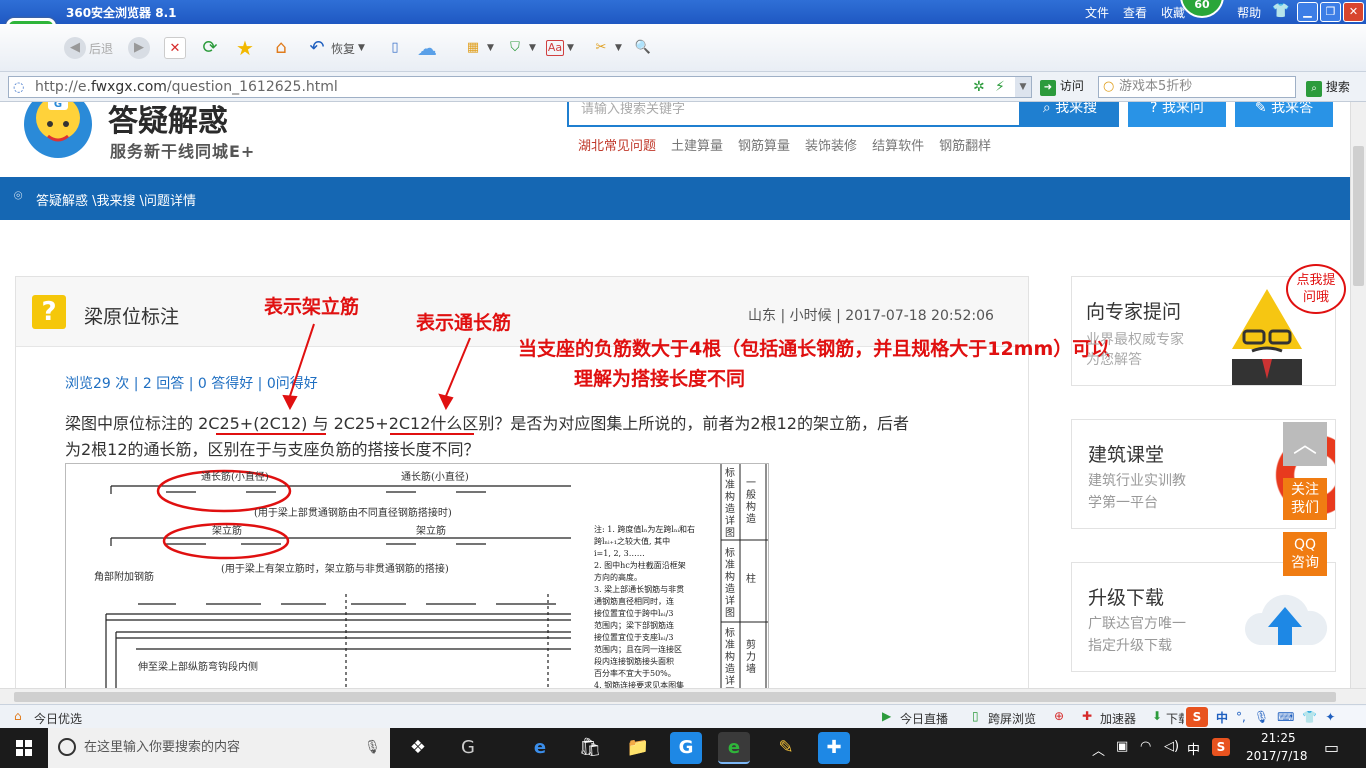 The width and height of the screenshot is (1366, 772). What do you see at coordinates (1307, 12) in the screenshot?
I see `minimize-button: ▁` at bounding box center [1307, 12].